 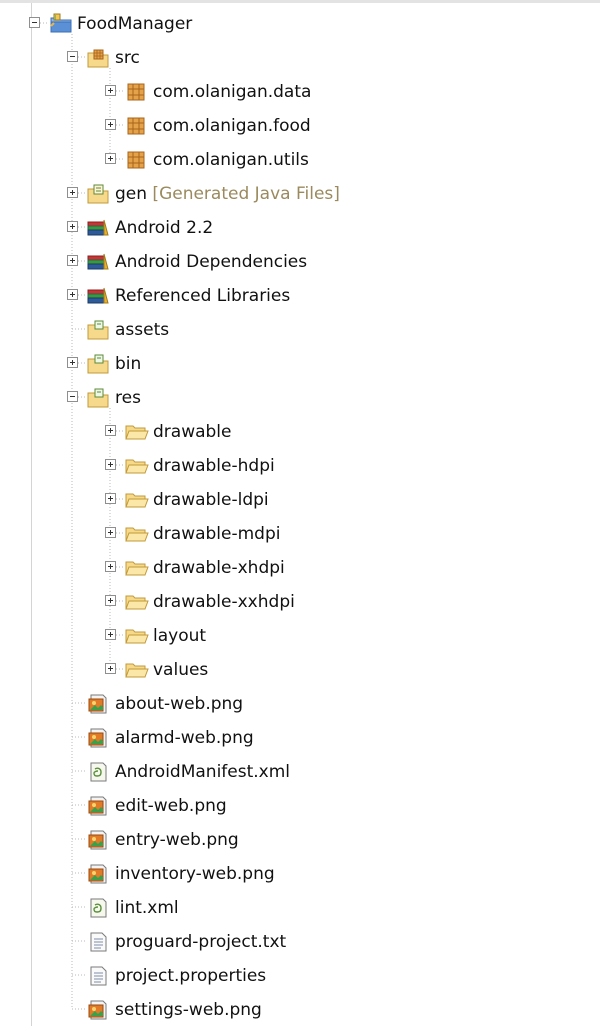 I want to click on tree-item-label: inventory-web.png, so click(x=195, y=874).